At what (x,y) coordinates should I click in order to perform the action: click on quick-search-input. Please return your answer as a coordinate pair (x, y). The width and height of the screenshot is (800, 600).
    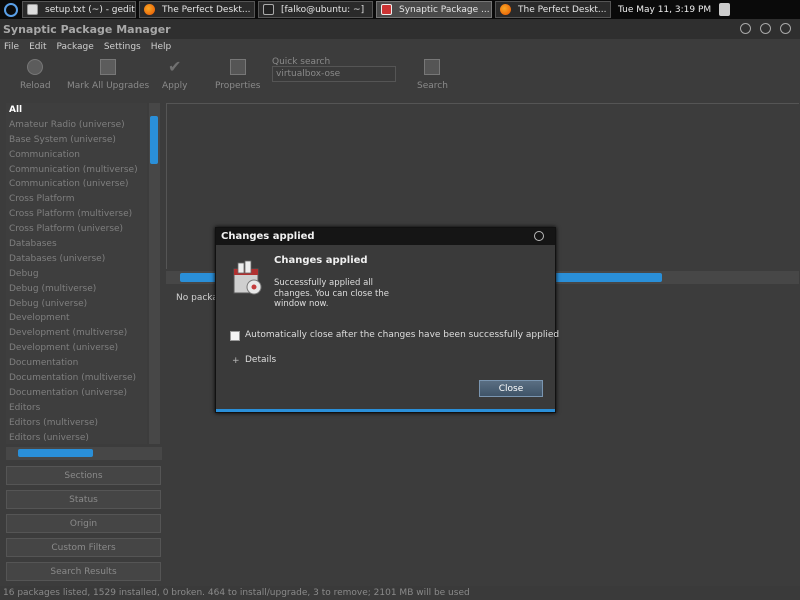
    Looking at the image, I should click on (334, 74).